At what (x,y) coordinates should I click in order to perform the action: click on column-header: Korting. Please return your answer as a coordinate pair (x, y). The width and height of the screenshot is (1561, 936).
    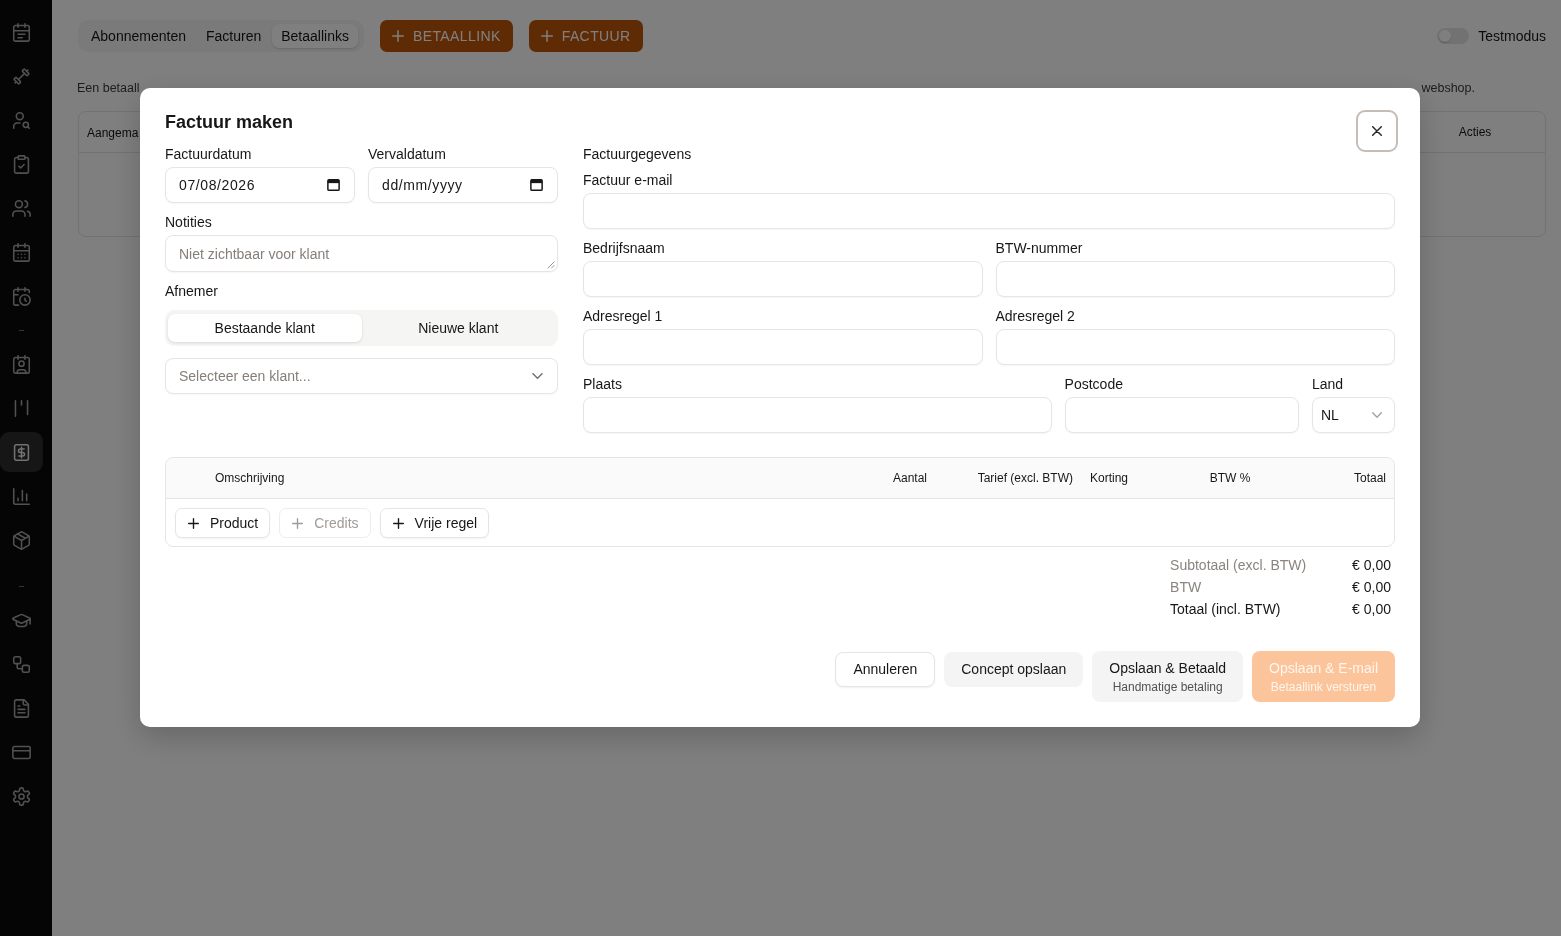
    Looking at the image, I should click on (1109, 478).